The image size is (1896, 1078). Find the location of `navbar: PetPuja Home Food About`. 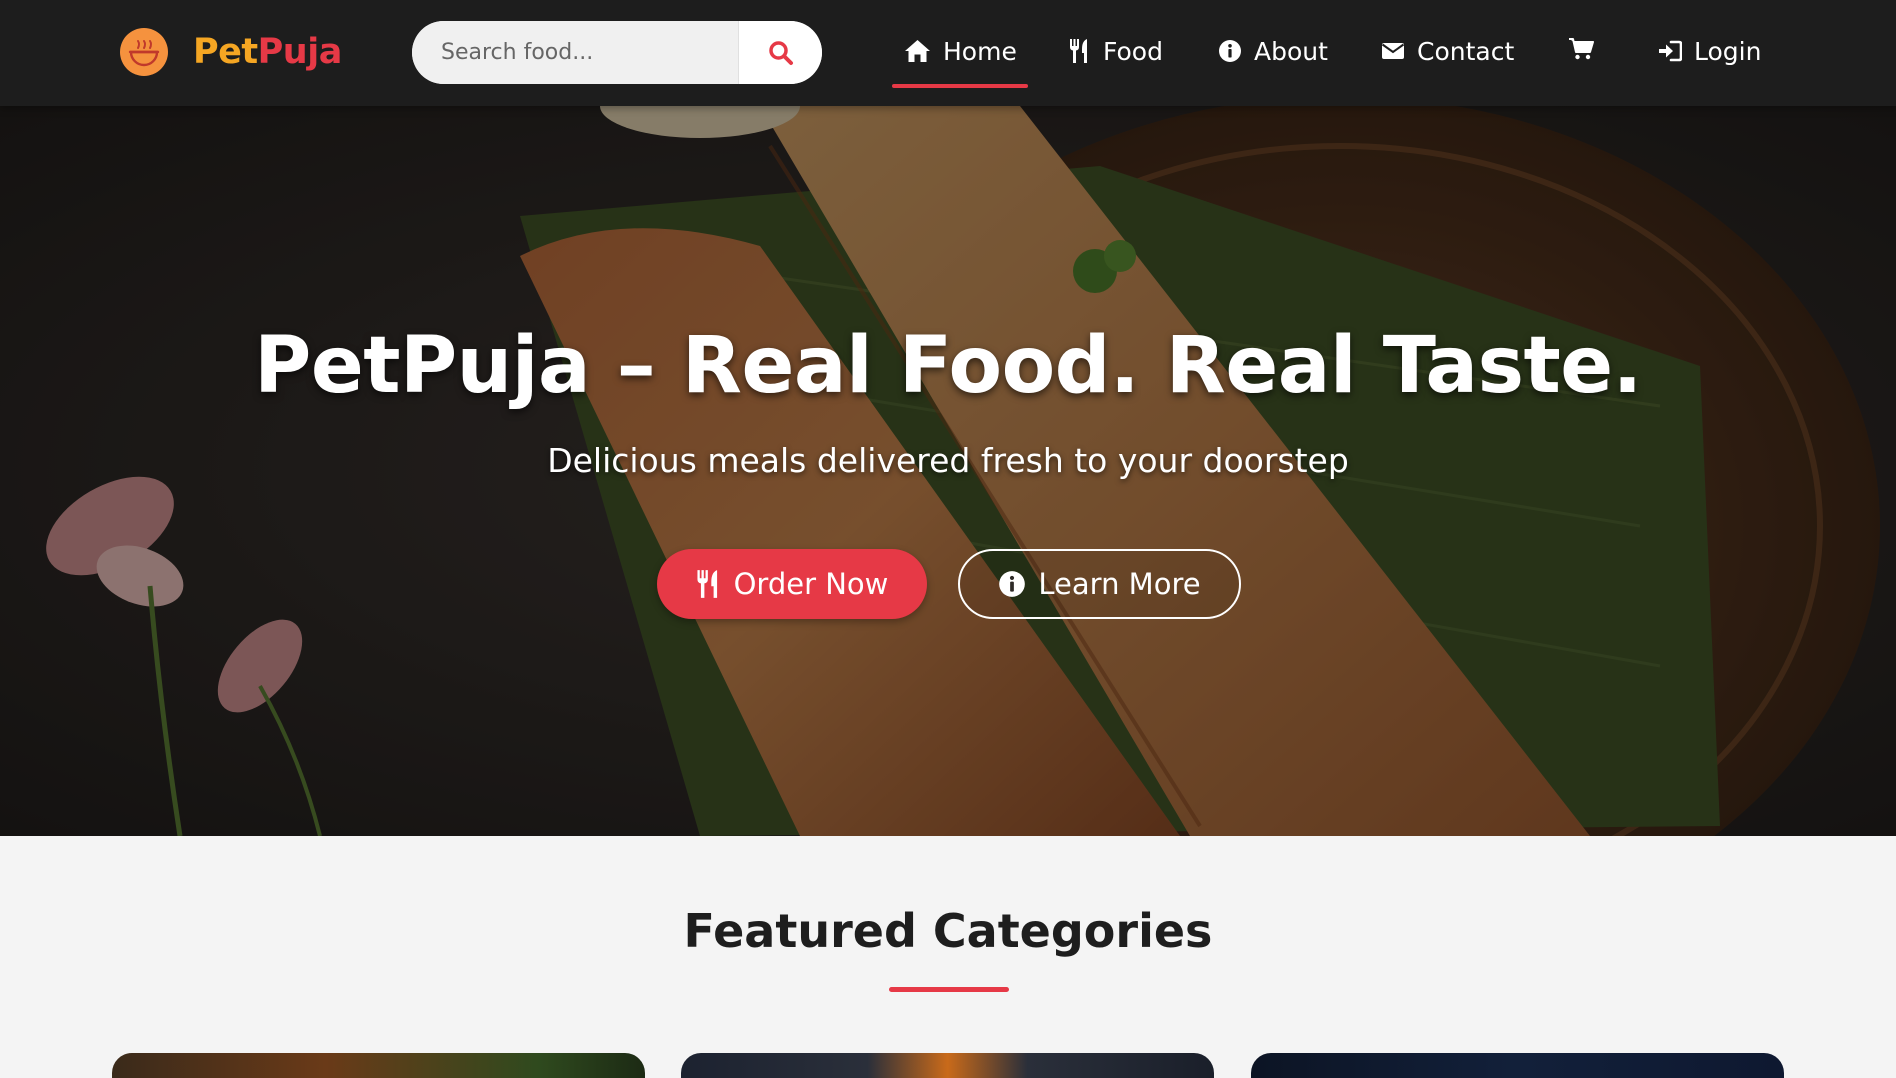

navbar: PetPuja Home Food About is located at coordinates (948, 53).